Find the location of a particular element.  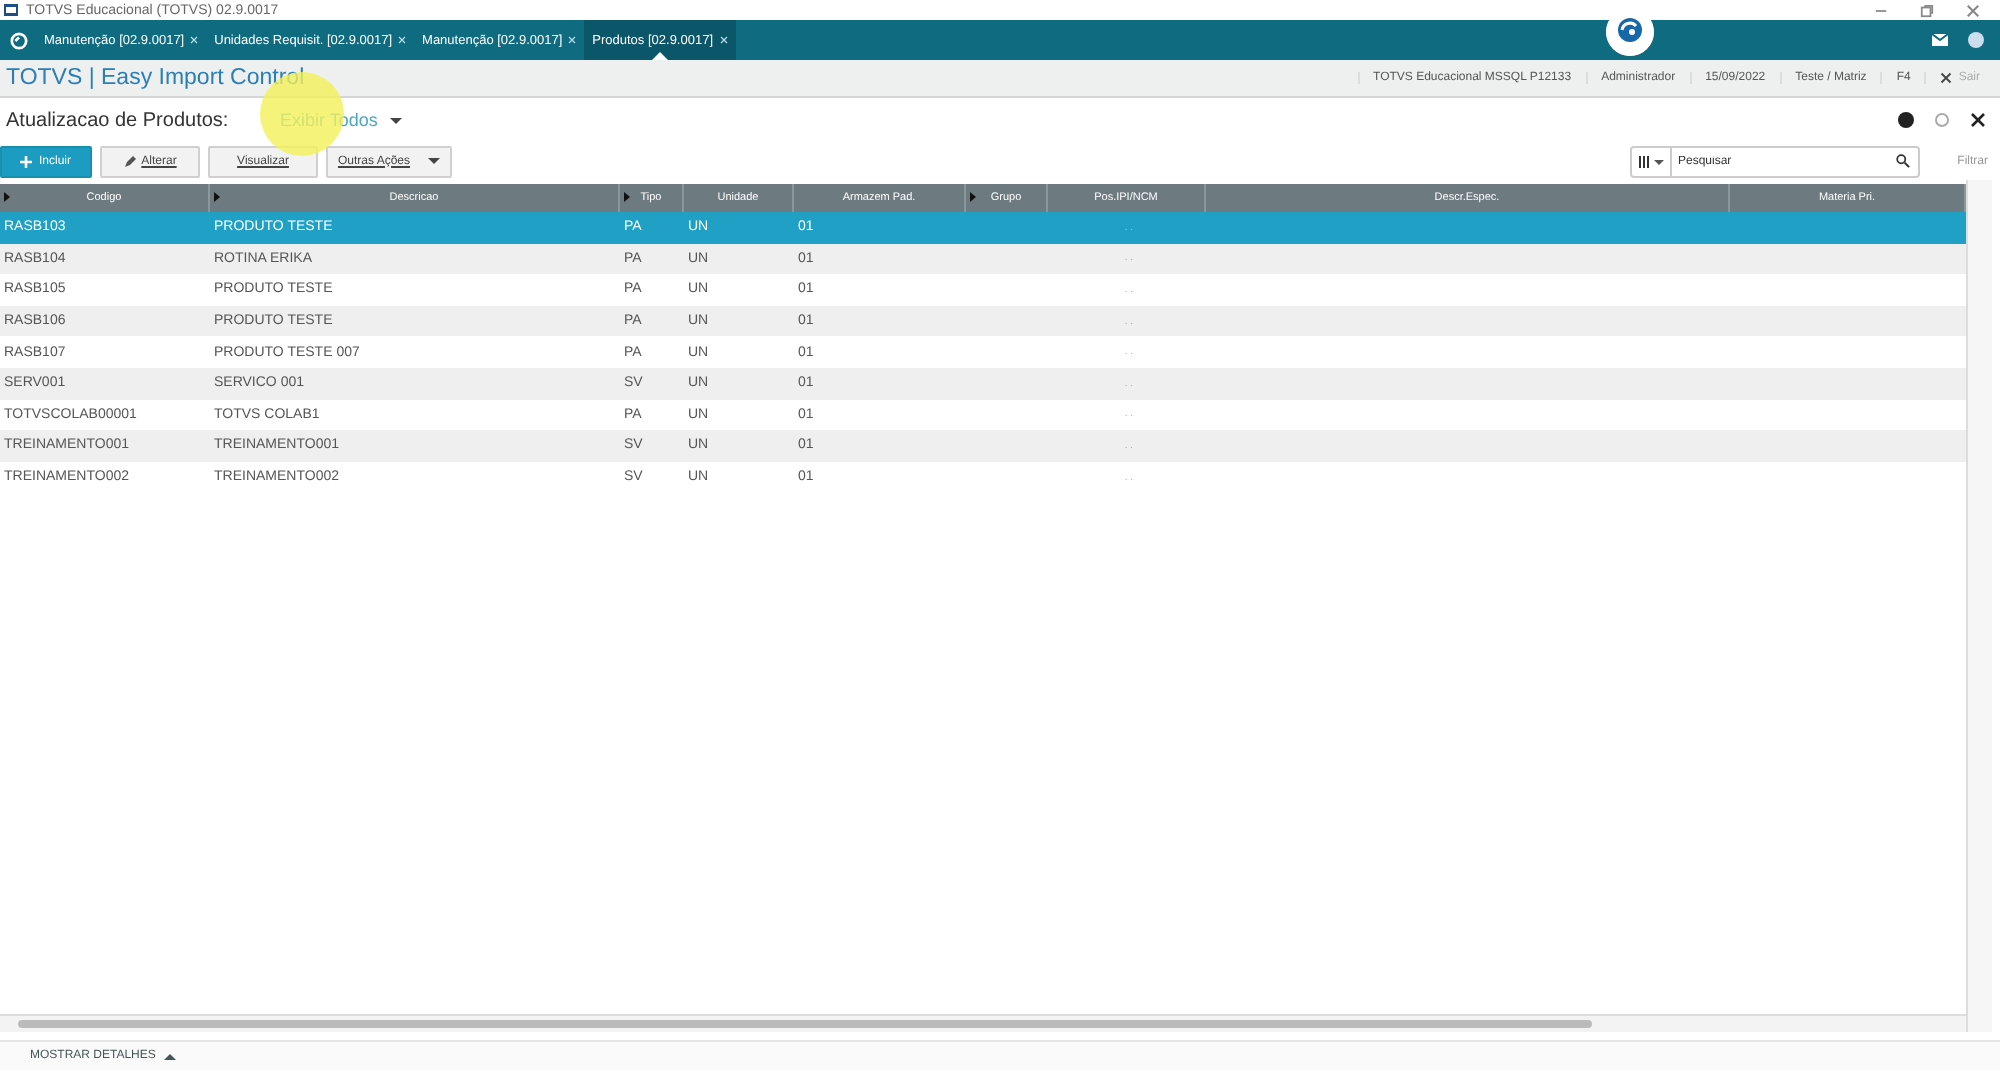

scrollbar-thumb is located at coordinates (805, 1024).